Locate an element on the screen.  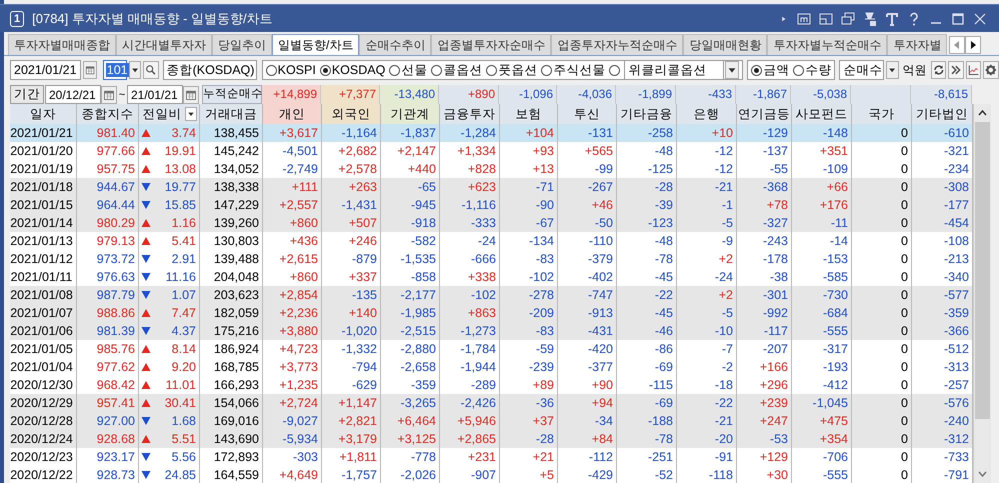
total-value: -1,899 is located at coordinates (646, 94).